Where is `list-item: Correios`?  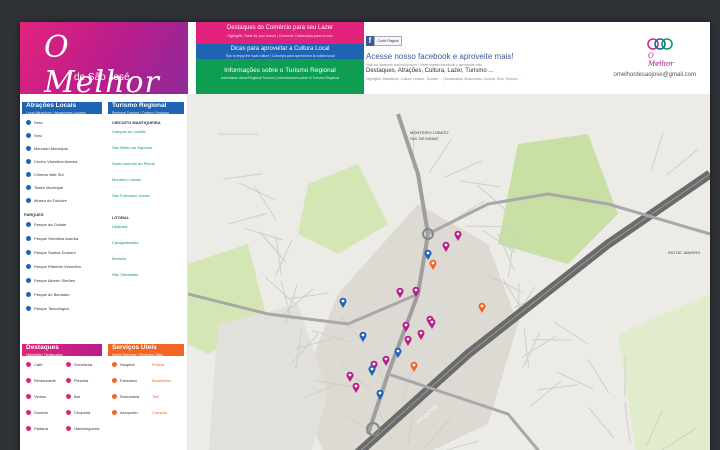
list-item: Correios is located at coordinates (159, 412).